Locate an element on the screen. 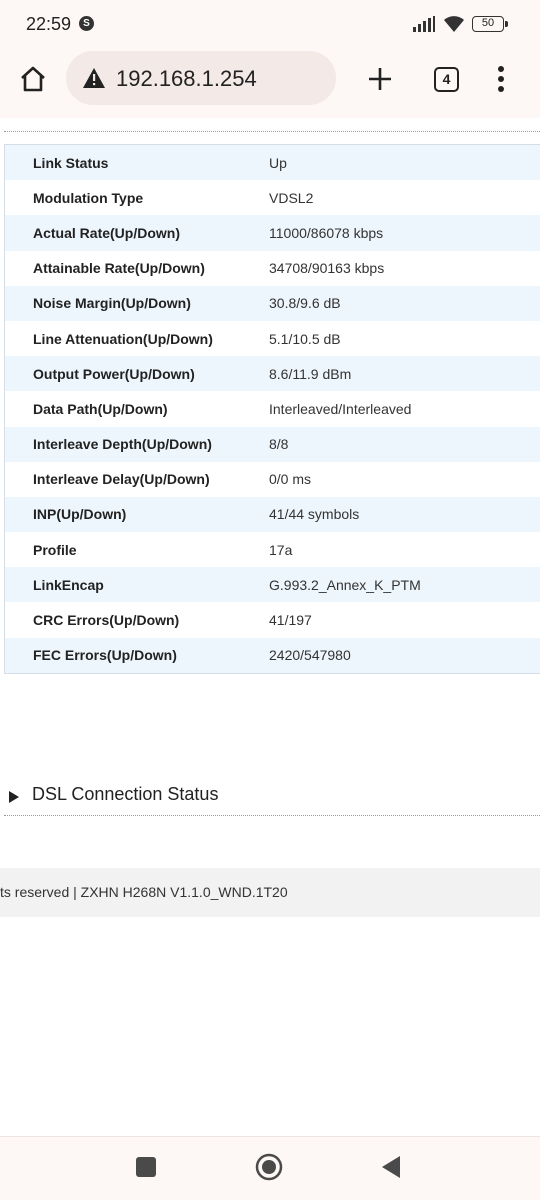 The height and width of the screenshot is (1200, 540). row-value: 41/197 is located at coordinates (290, 620).